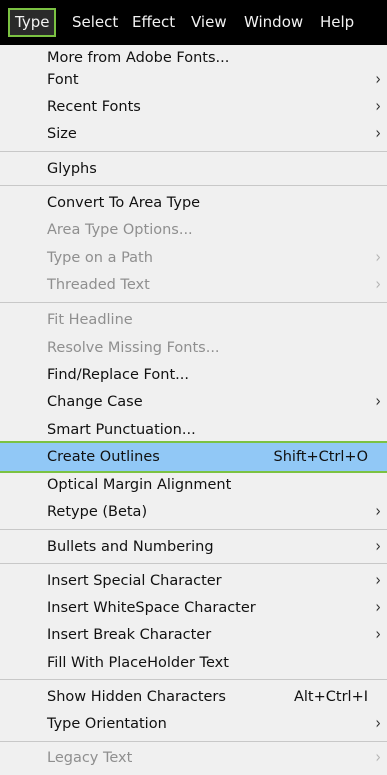  What do you see at coordinates (95, 22) in the screenshot?
I see `menu-select: Select` at bounding box center [95, 22].